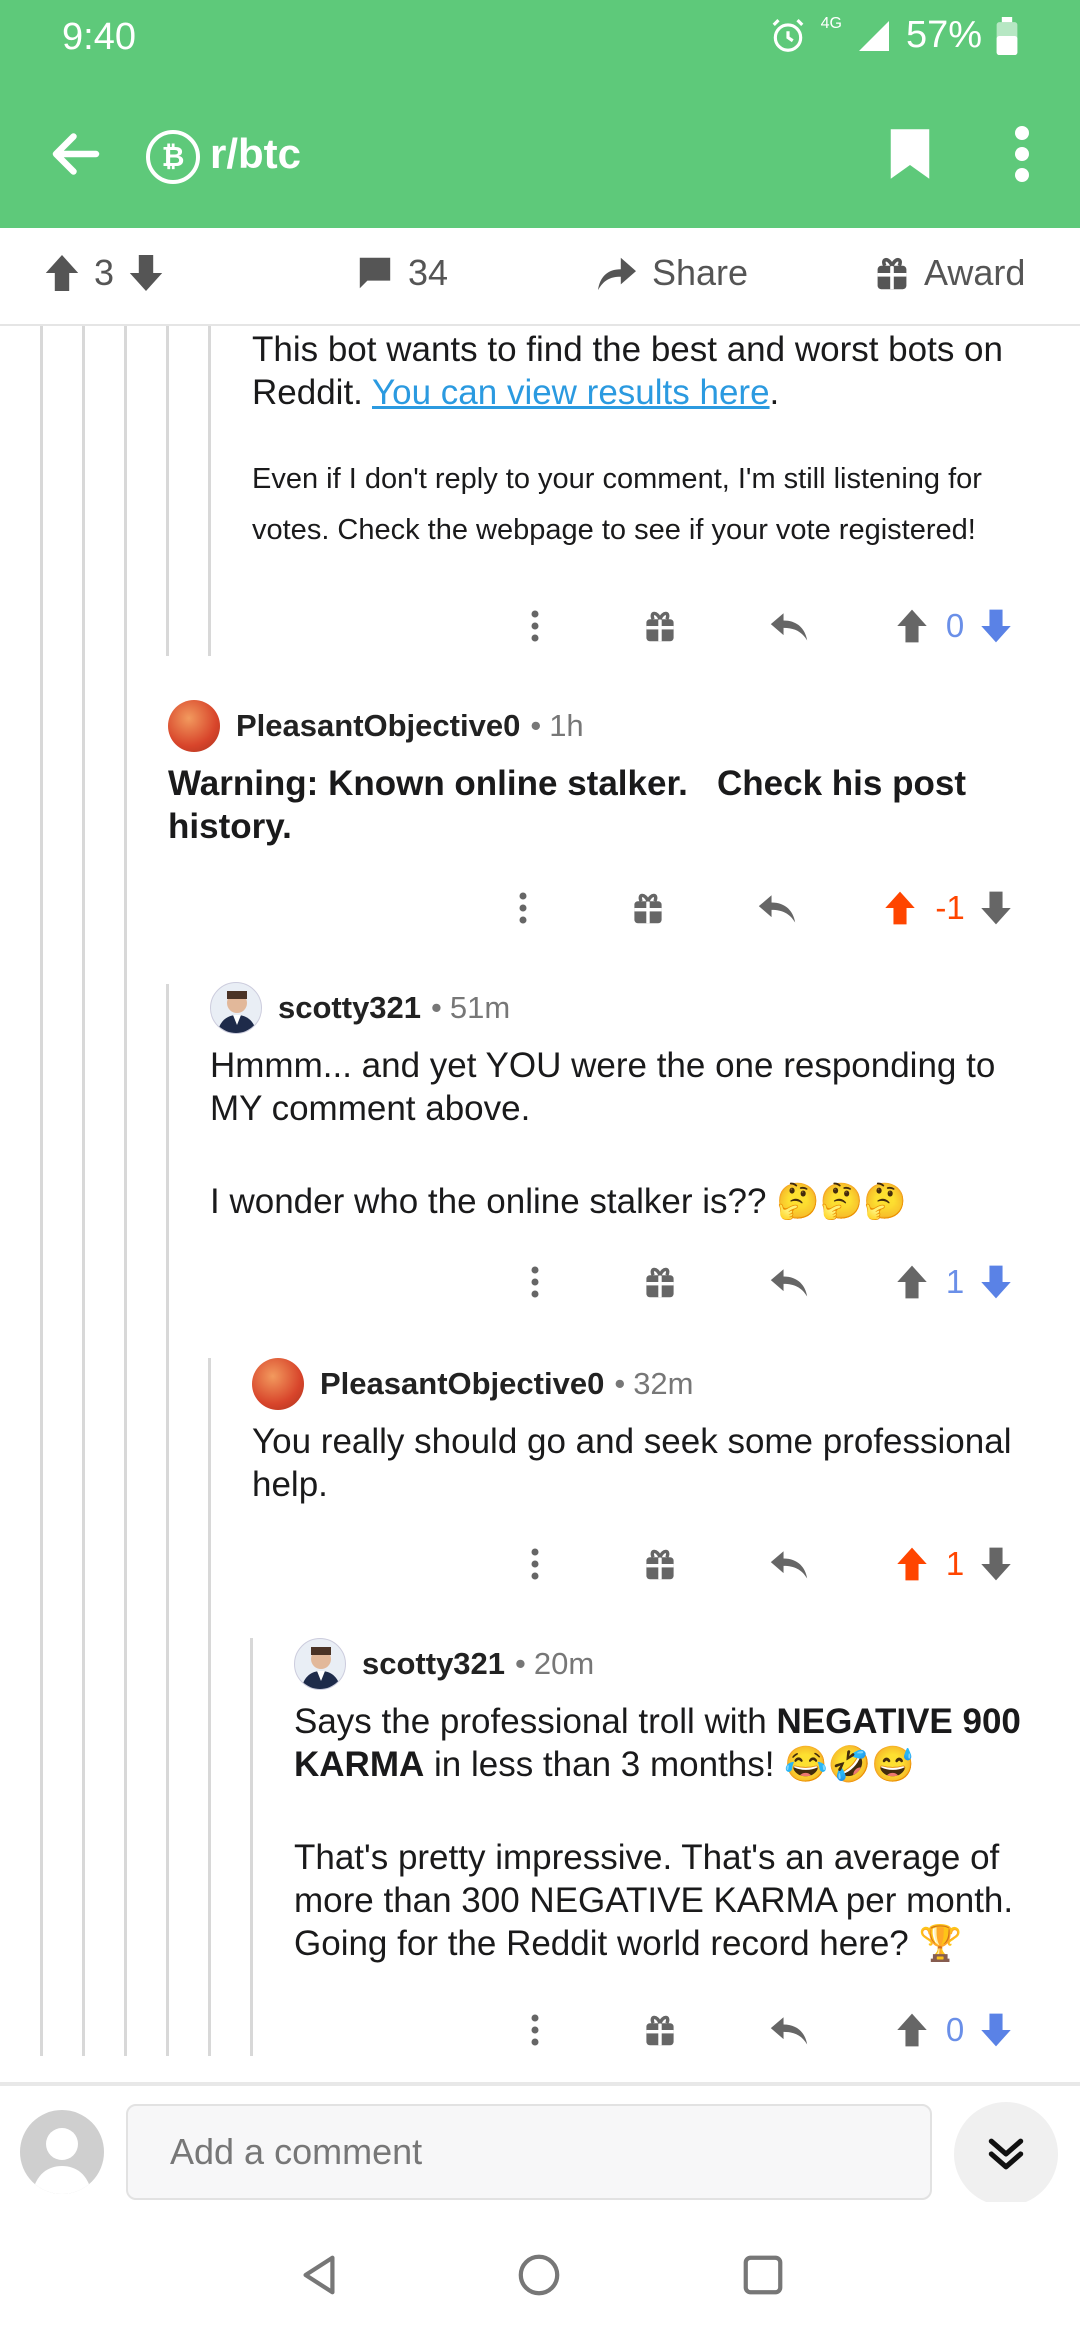 This screenshot has width=1080, height=2340. I want to click on comment-score: 1, so click(955, 1281).